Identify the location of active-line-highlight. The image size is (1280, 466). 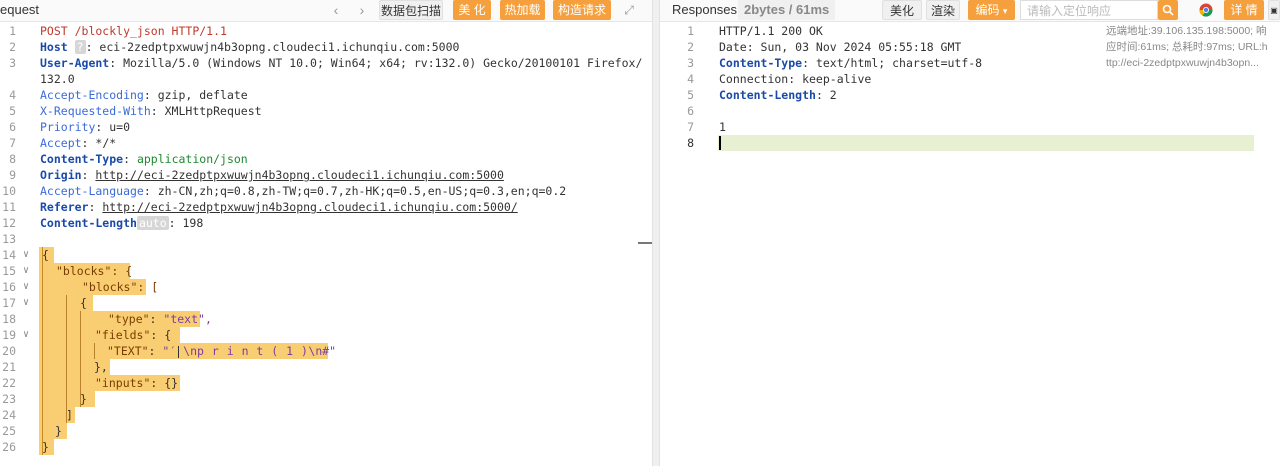
(986, 143).